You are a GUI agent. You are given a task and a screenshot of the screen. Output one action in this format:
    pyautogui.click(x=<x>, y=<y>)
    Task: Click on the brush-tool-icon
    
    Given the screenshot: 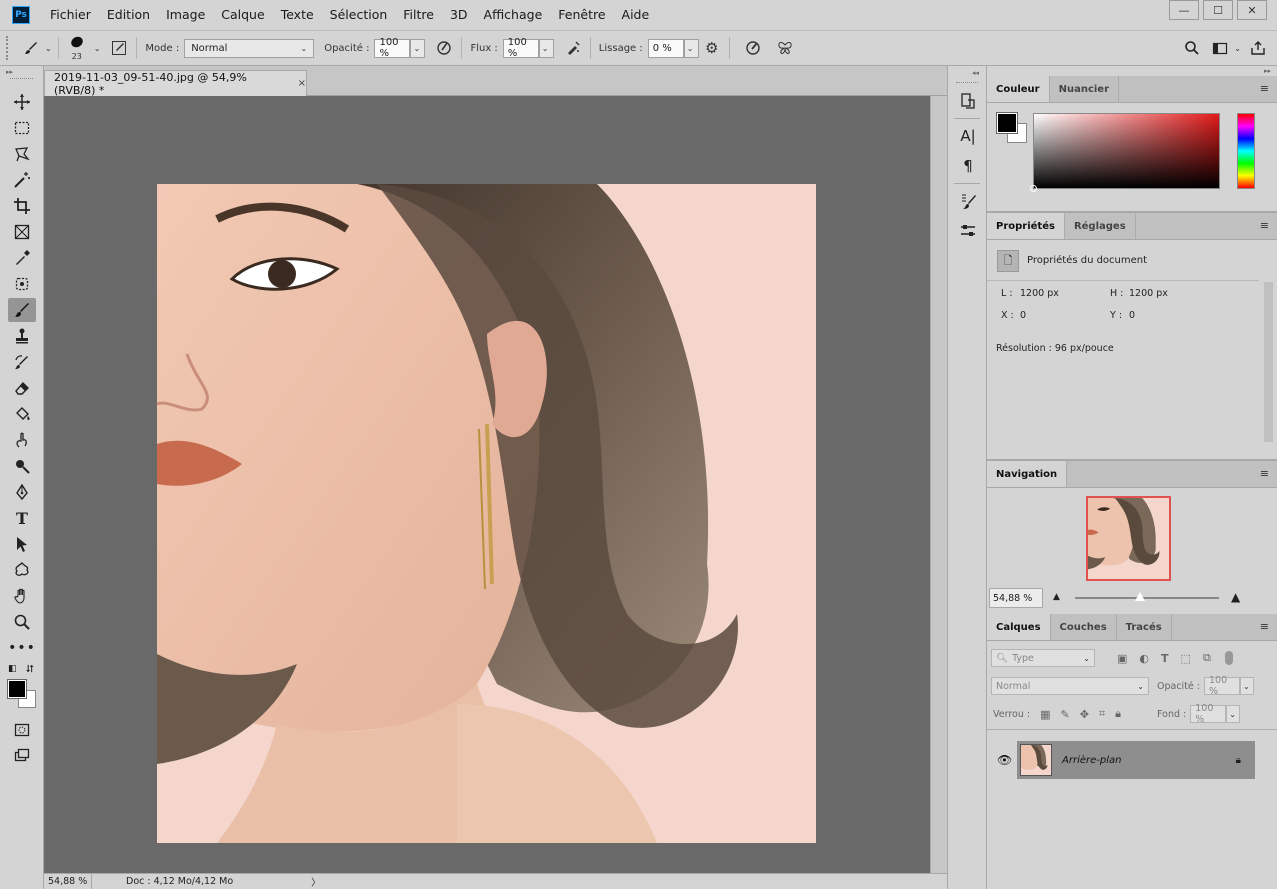 What is the action you would take?
    pyautogui.click(x=22, y=310)
    